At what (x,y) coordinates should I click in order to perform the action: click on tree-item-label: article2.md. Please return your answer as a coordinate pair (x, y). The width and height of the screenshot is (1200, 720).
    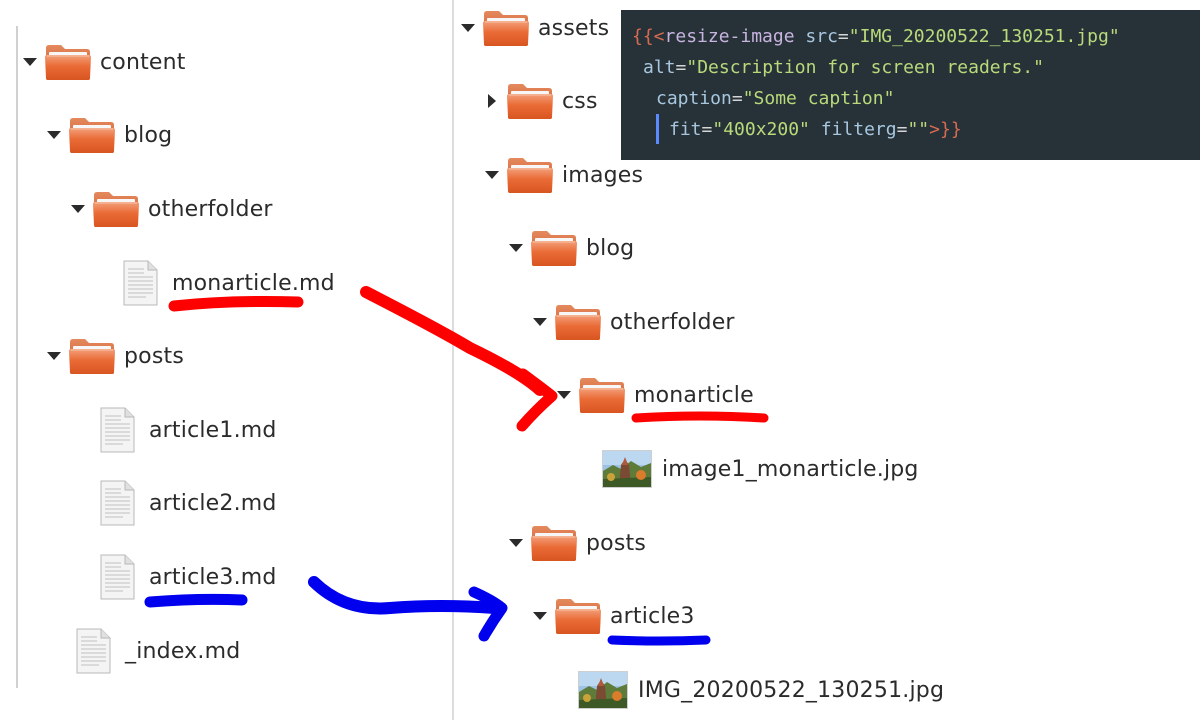
    Looking at the image, I should click on (213, 503).